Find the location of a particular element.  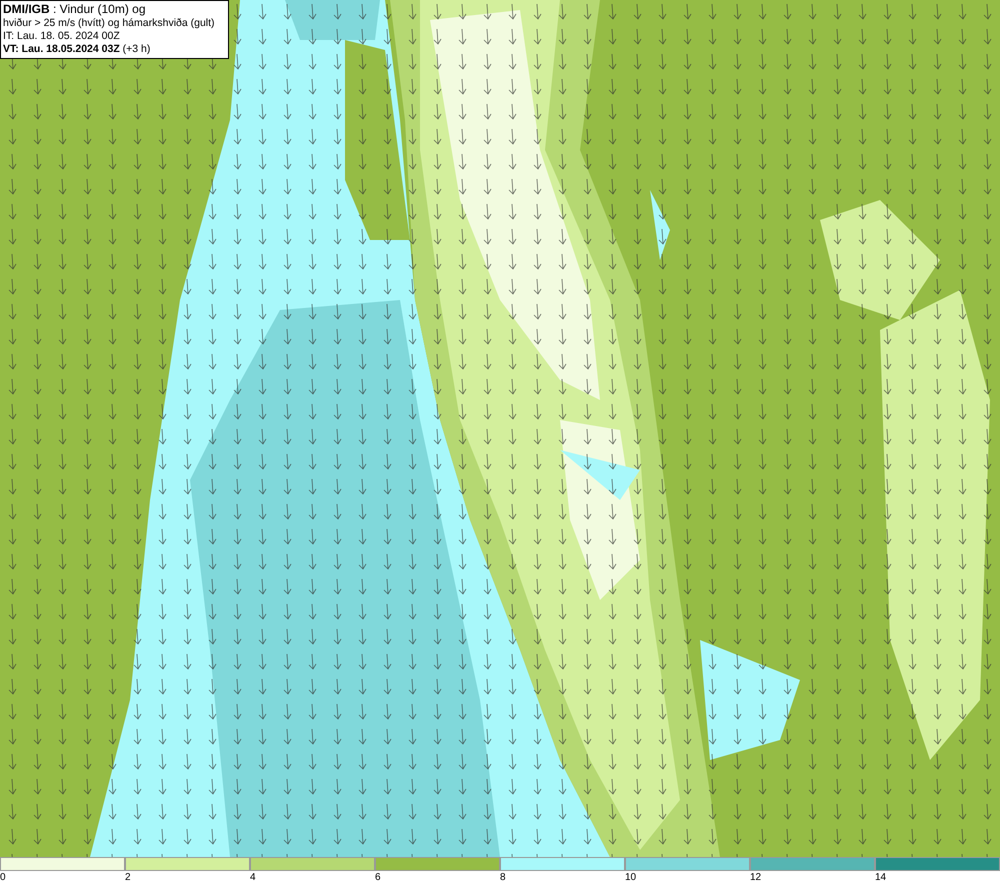

scale-label: 2 is located at coordinates (128, 878).